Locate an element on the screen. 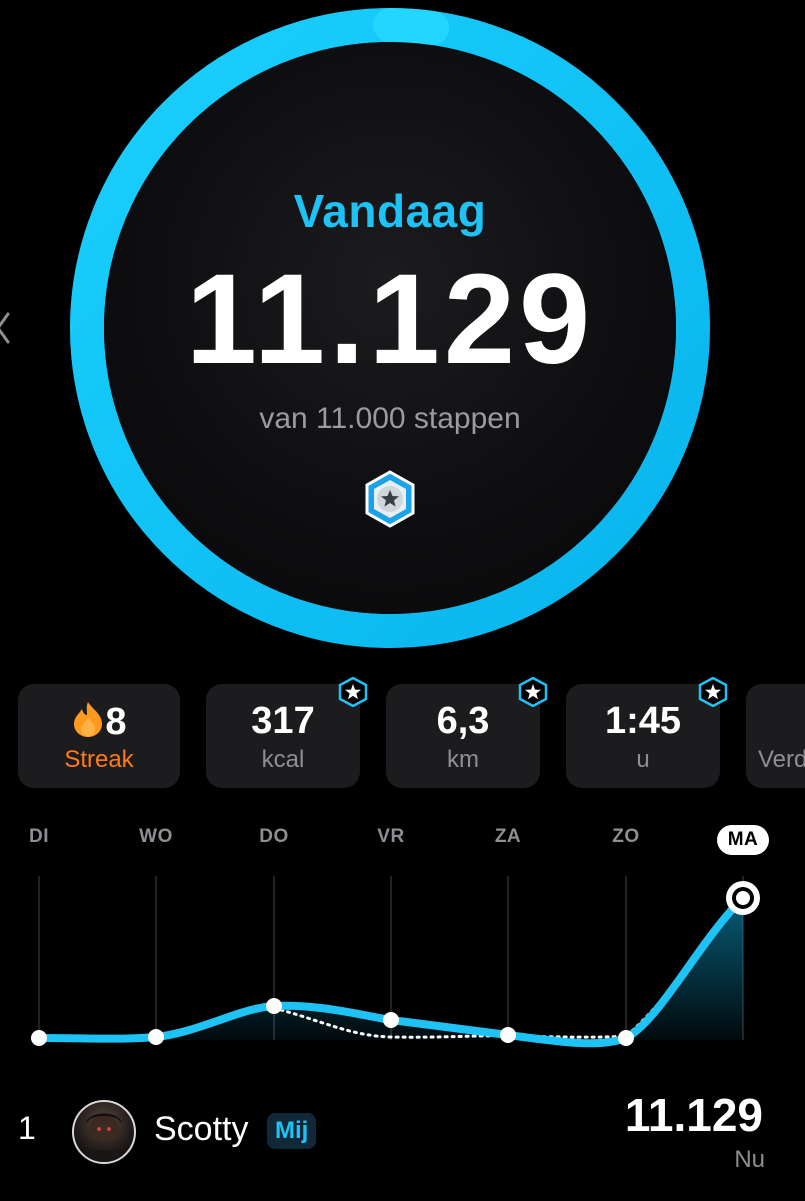 Image resolution: width=805 pixels, height=1201 pixels. avatar-image is located at coordinates (104, 1137).